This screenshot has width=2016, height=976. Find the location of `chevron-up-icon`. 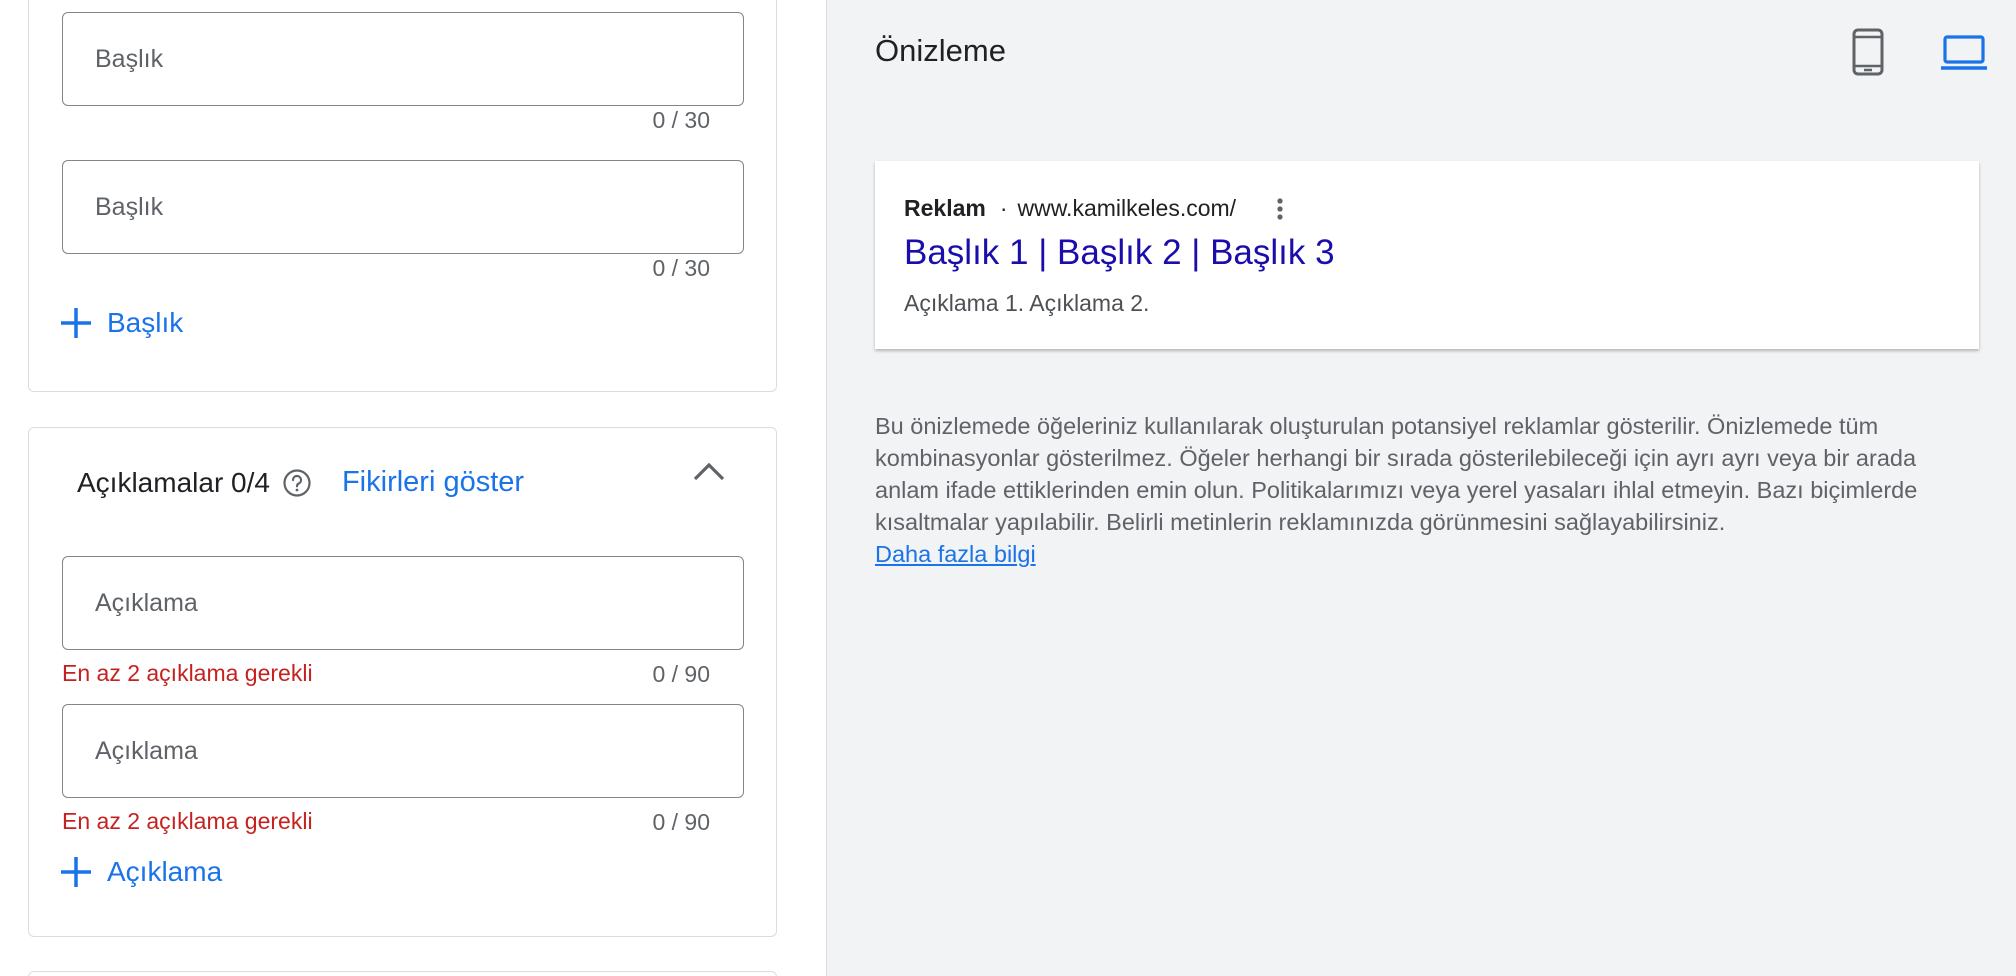

chevron-up-icon is located at coordinates (709, 473).